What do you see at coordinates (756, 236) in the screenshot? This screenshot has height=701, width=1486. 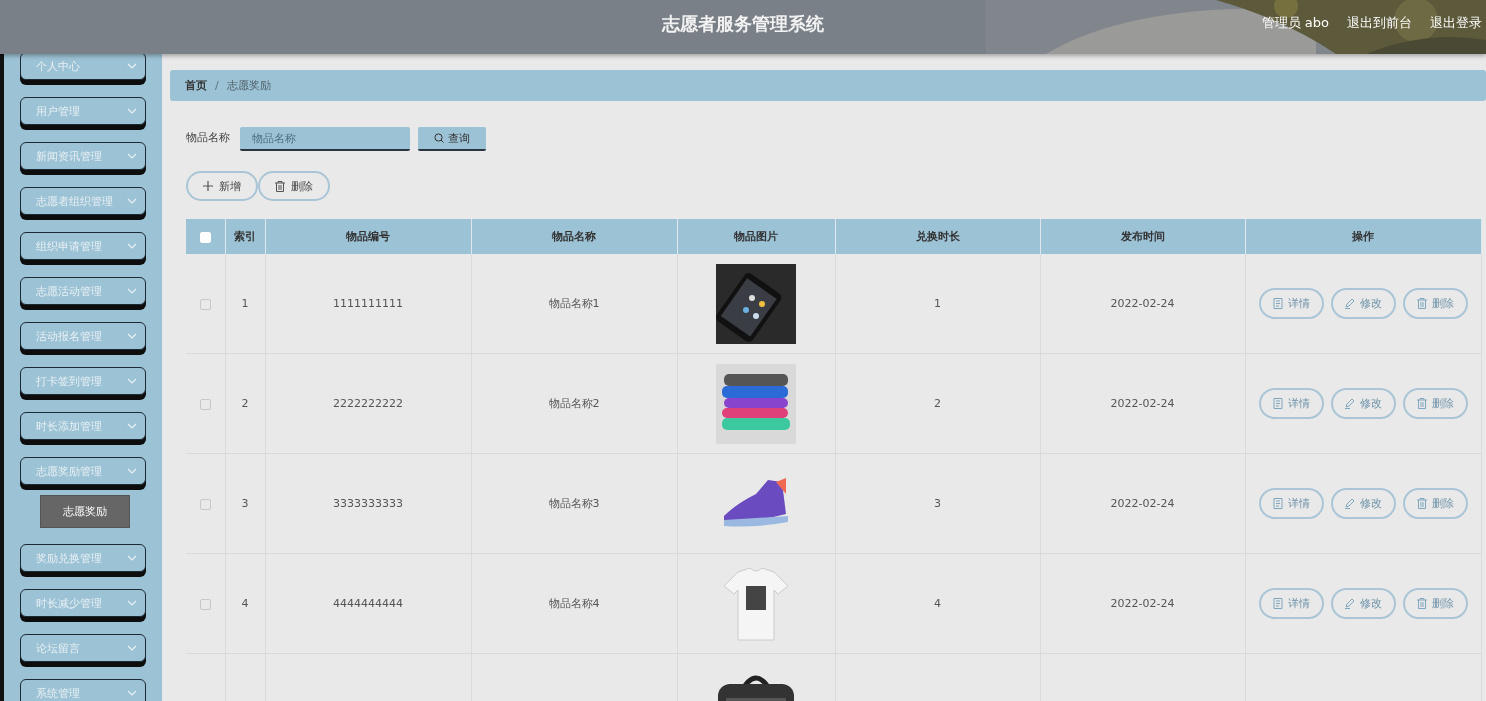 I see `column-header: 物品图片` at bounding box center [756, 236].